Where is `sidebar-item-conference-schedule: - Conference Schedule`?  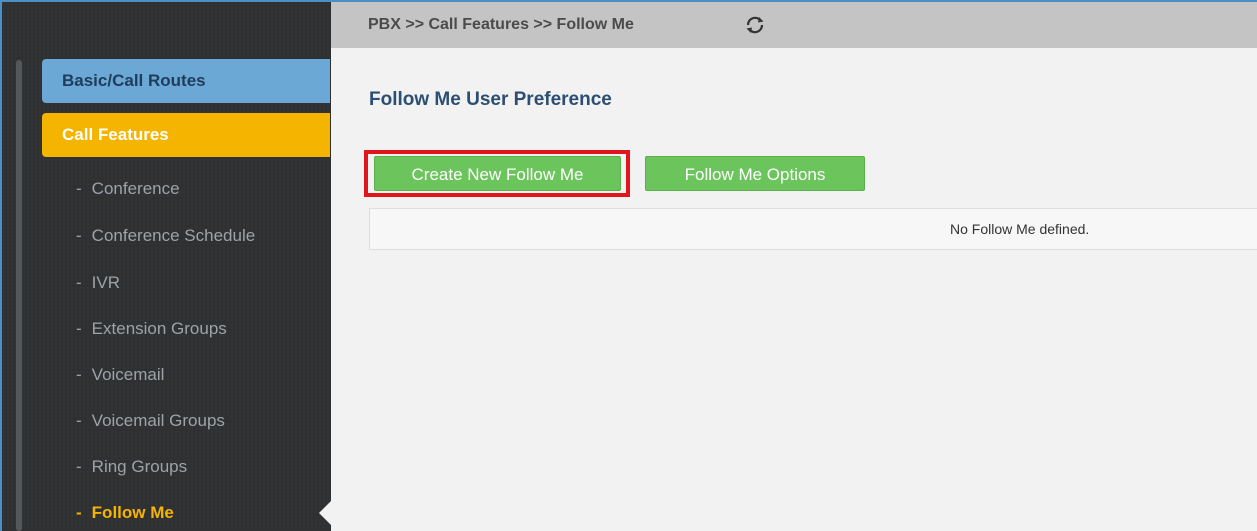 sidebar-item-conference-schedule: - Conference Schedule is located at coordinates (165, 236).